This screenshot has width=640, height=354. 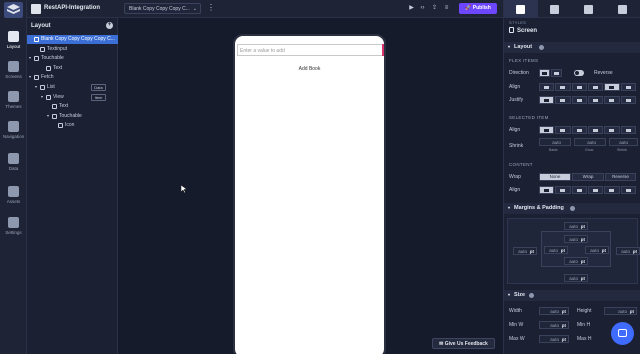 I want to click on play-icon: ▶, so click(x=411, y=8).